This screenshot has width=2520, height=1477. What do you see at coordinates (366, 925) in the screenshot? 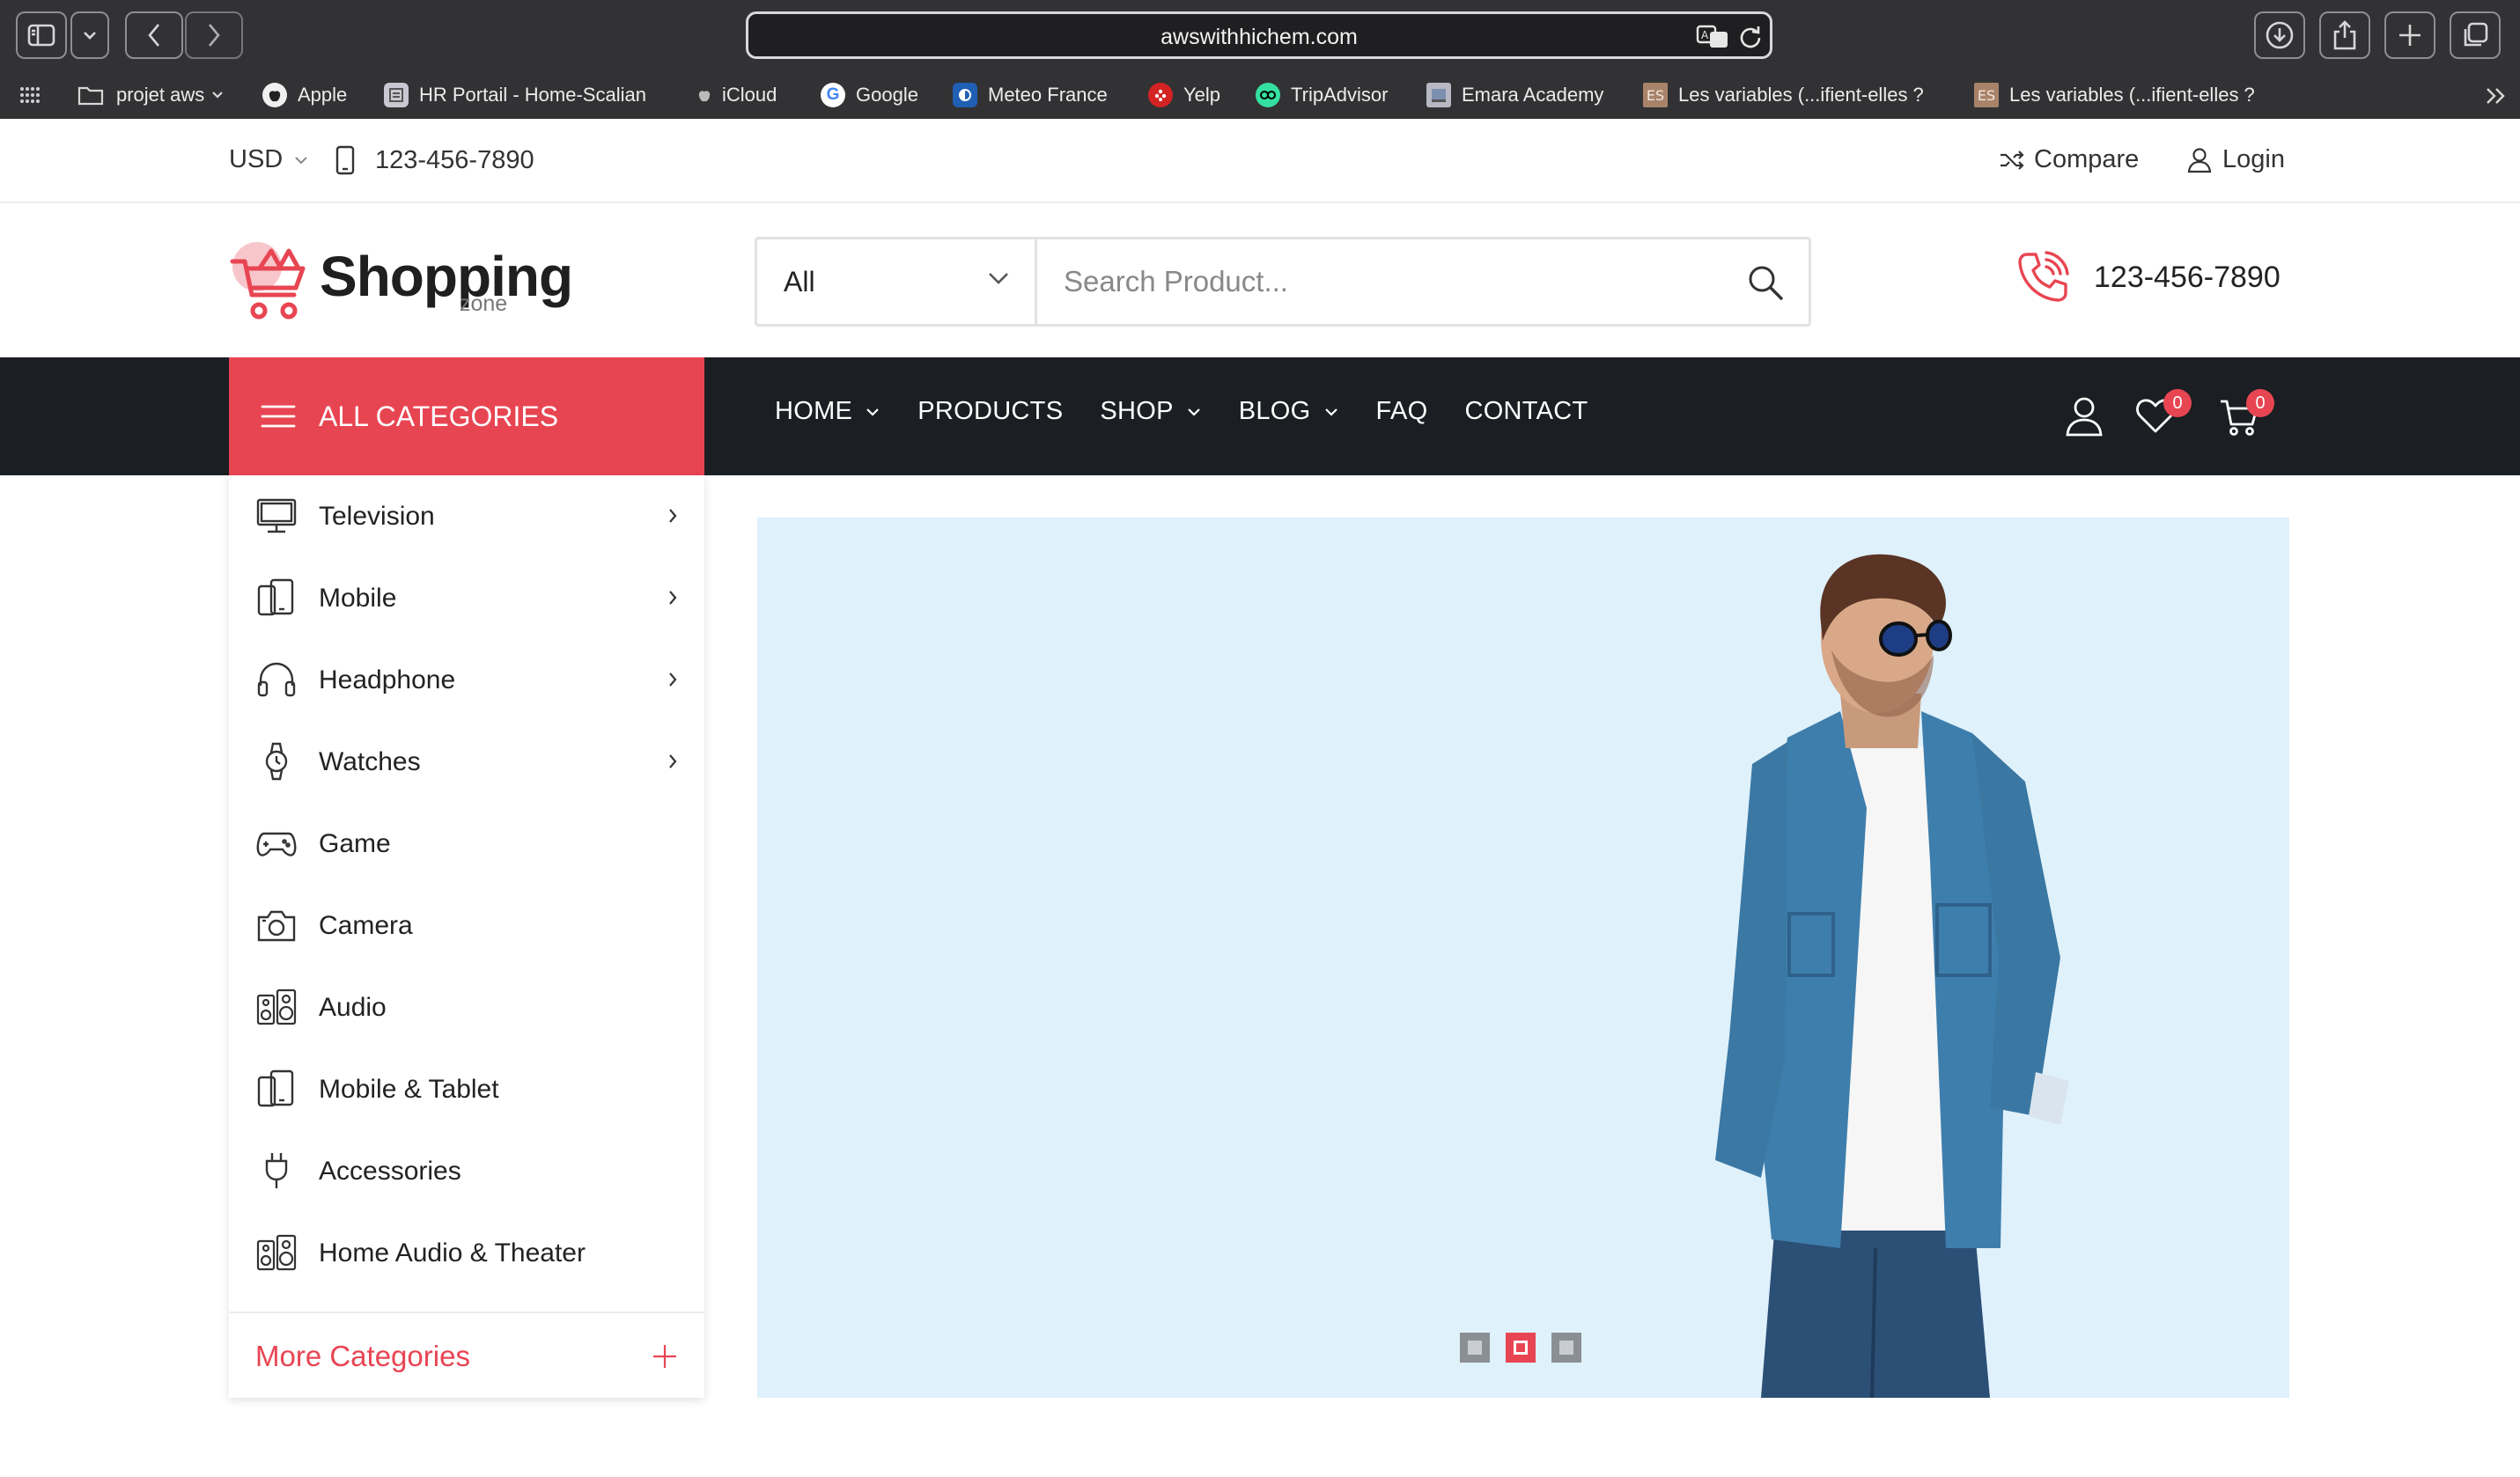
I see `category-label: Camera` at bounding box center [366, 925].